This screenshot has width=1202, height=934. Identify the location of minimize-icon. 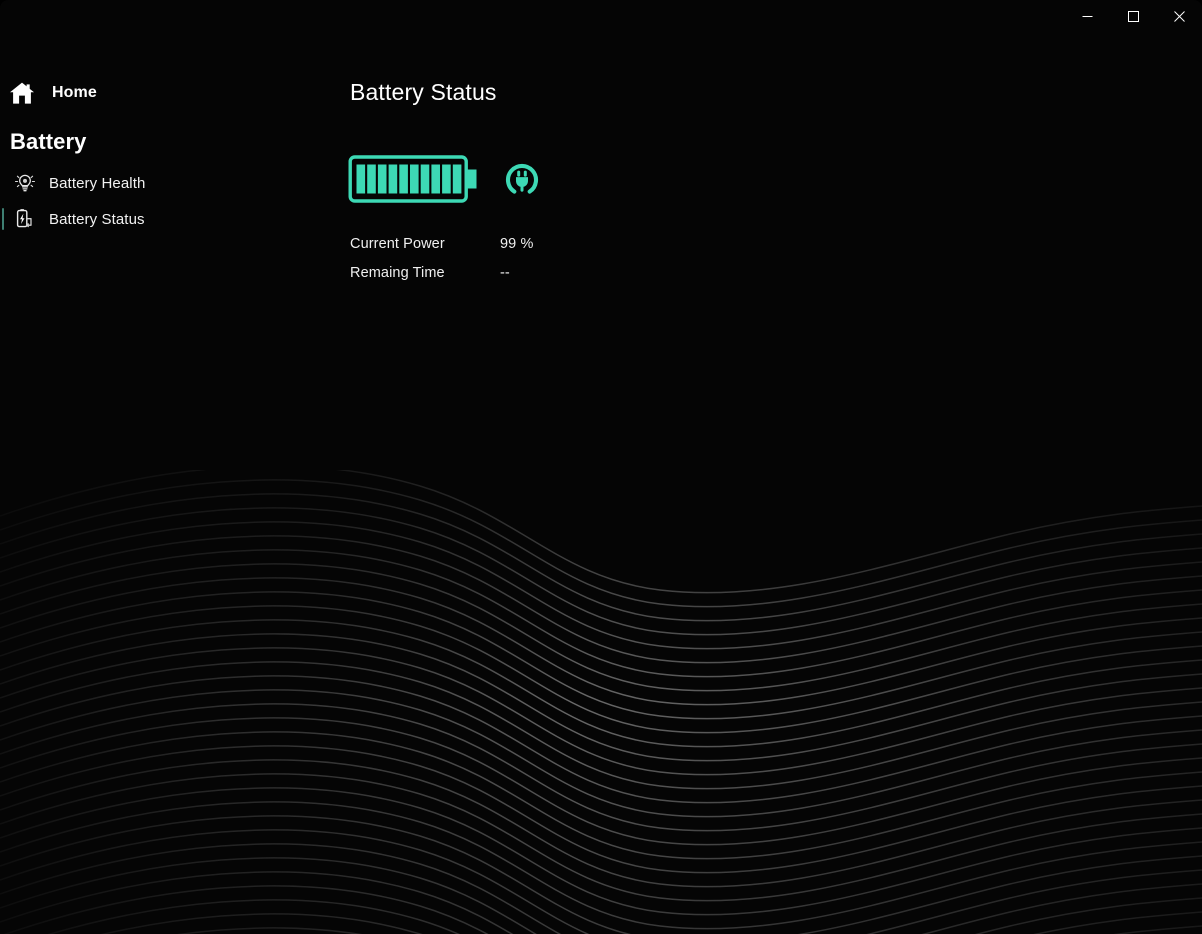
(1087, 16).